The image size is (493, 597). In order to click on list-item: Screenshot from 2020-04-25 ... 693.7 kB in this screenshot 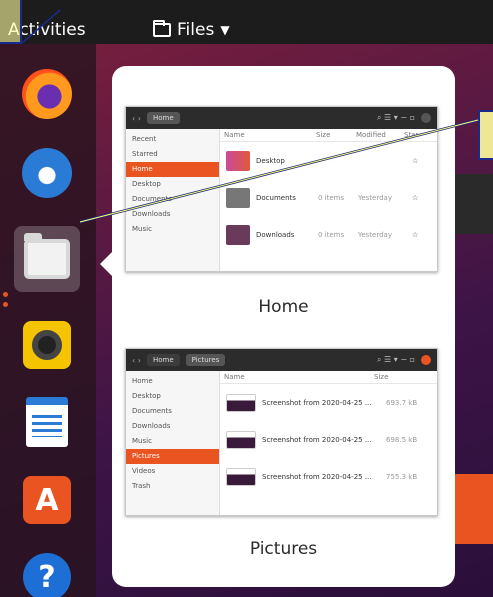, I will do `click(328, 402)`.